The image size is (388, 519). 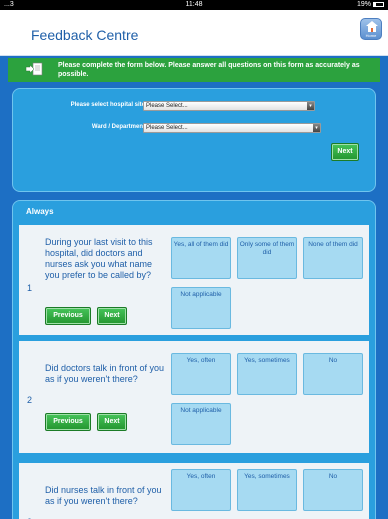 I want to click on battery-status: 19%, so click(x=370, y=5).